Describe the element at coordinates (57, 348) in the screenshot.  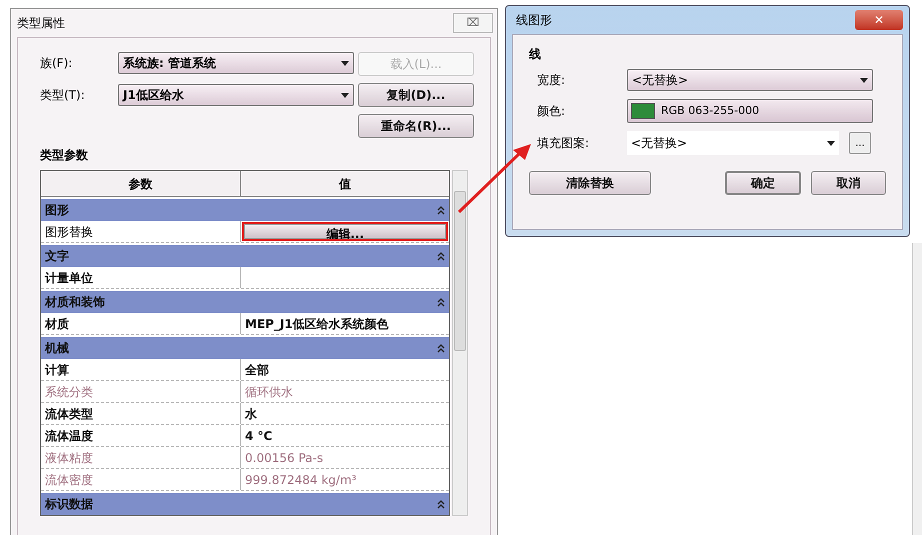
I see `group-label: 机械` at that location.